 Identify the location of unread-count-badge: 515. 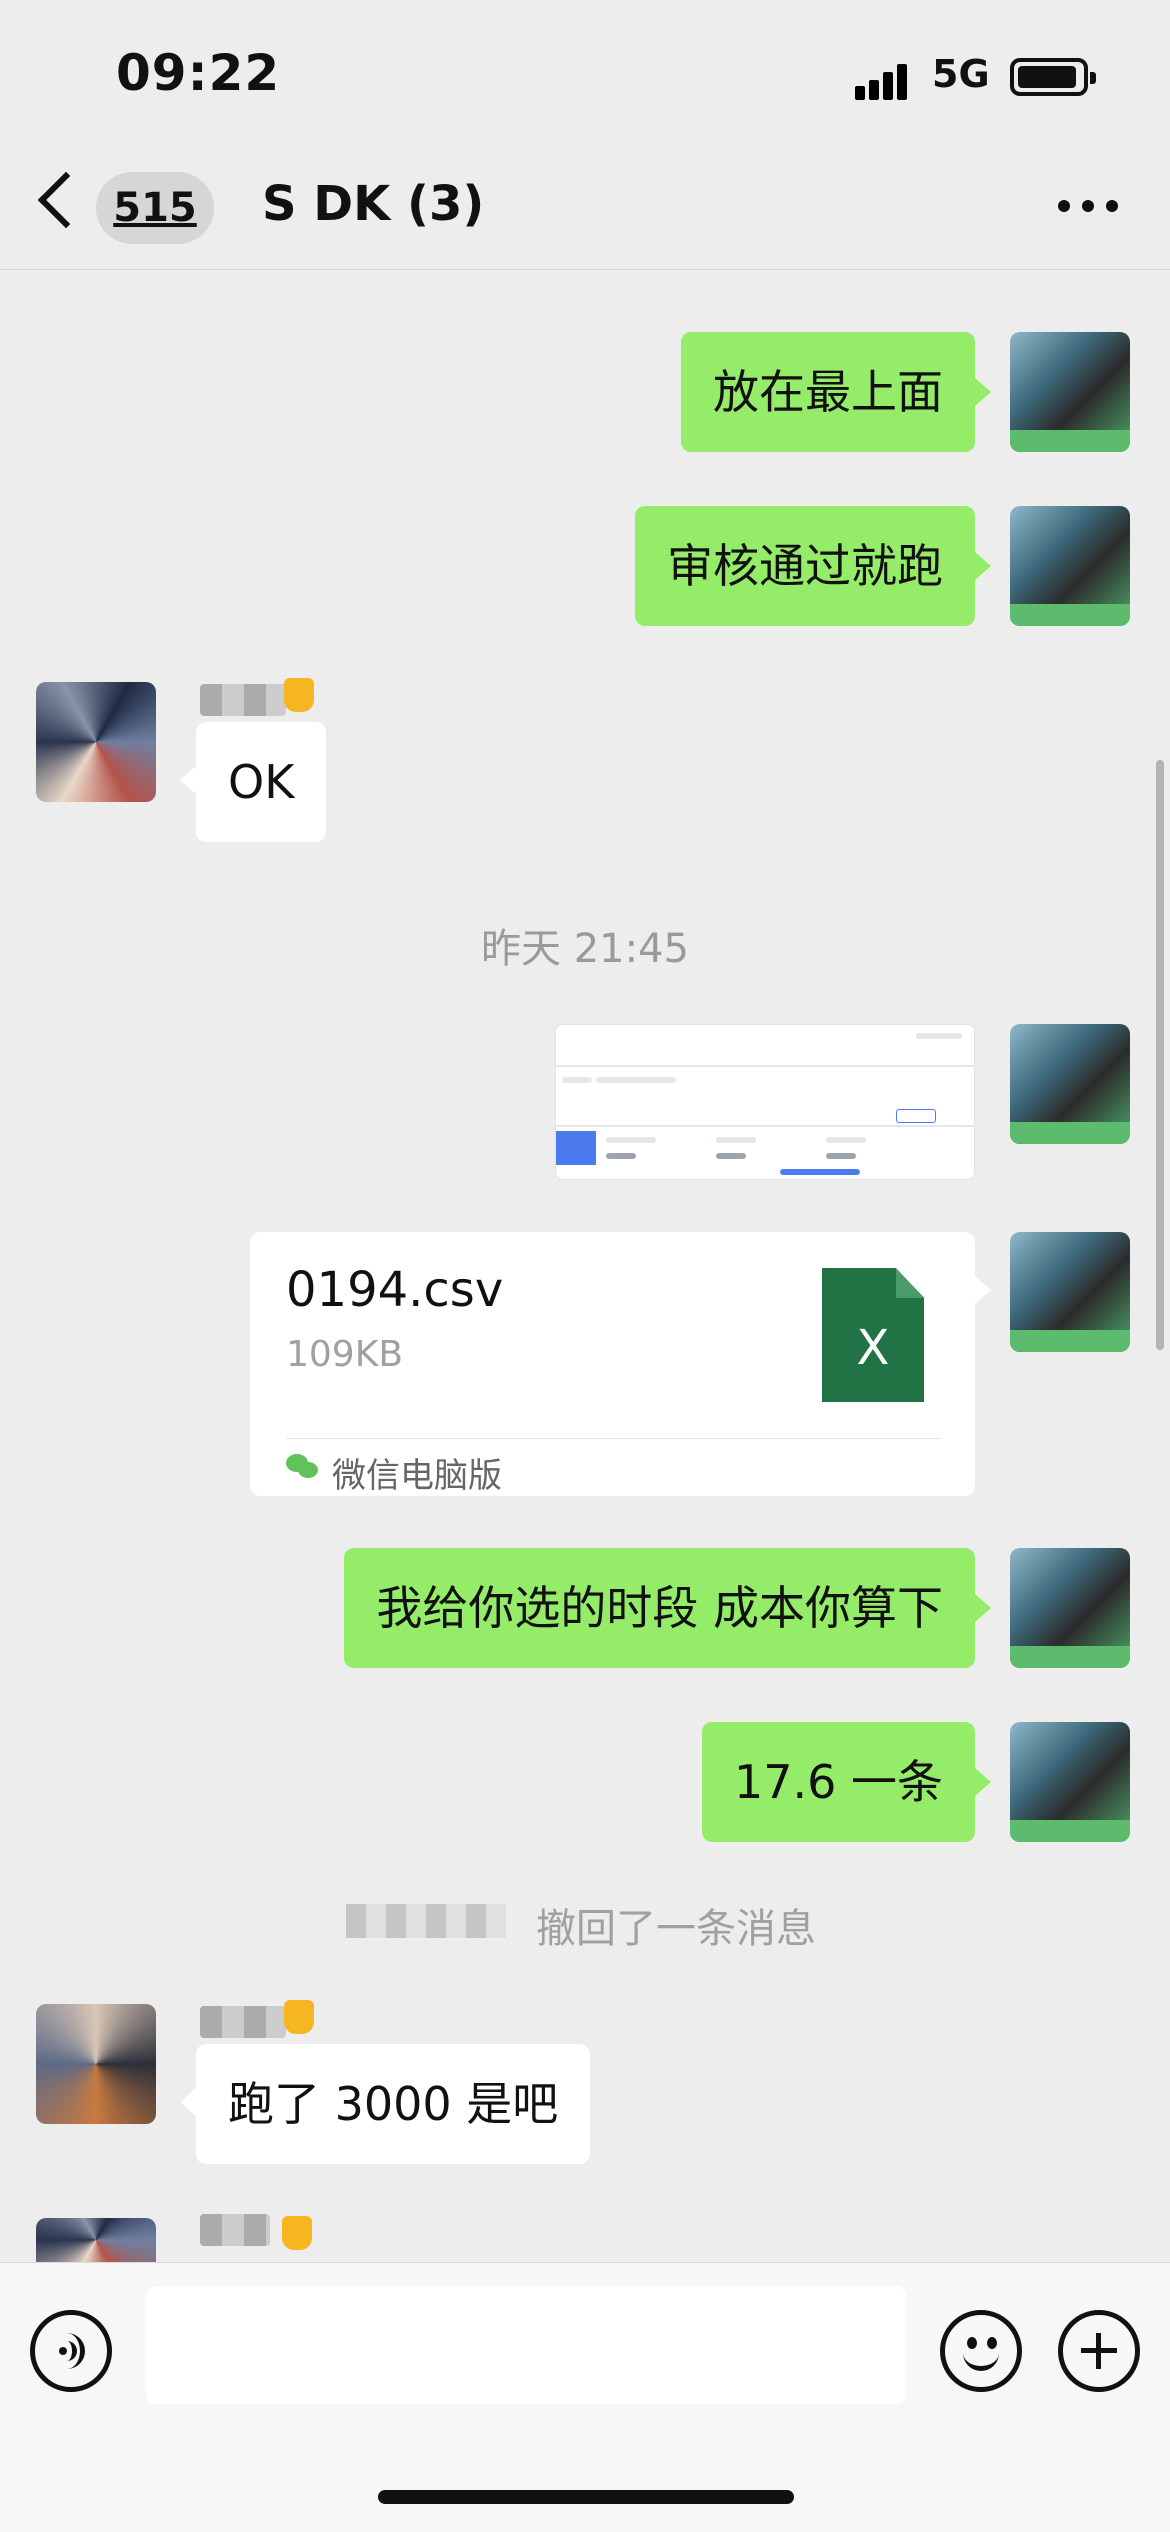
(155, 208).